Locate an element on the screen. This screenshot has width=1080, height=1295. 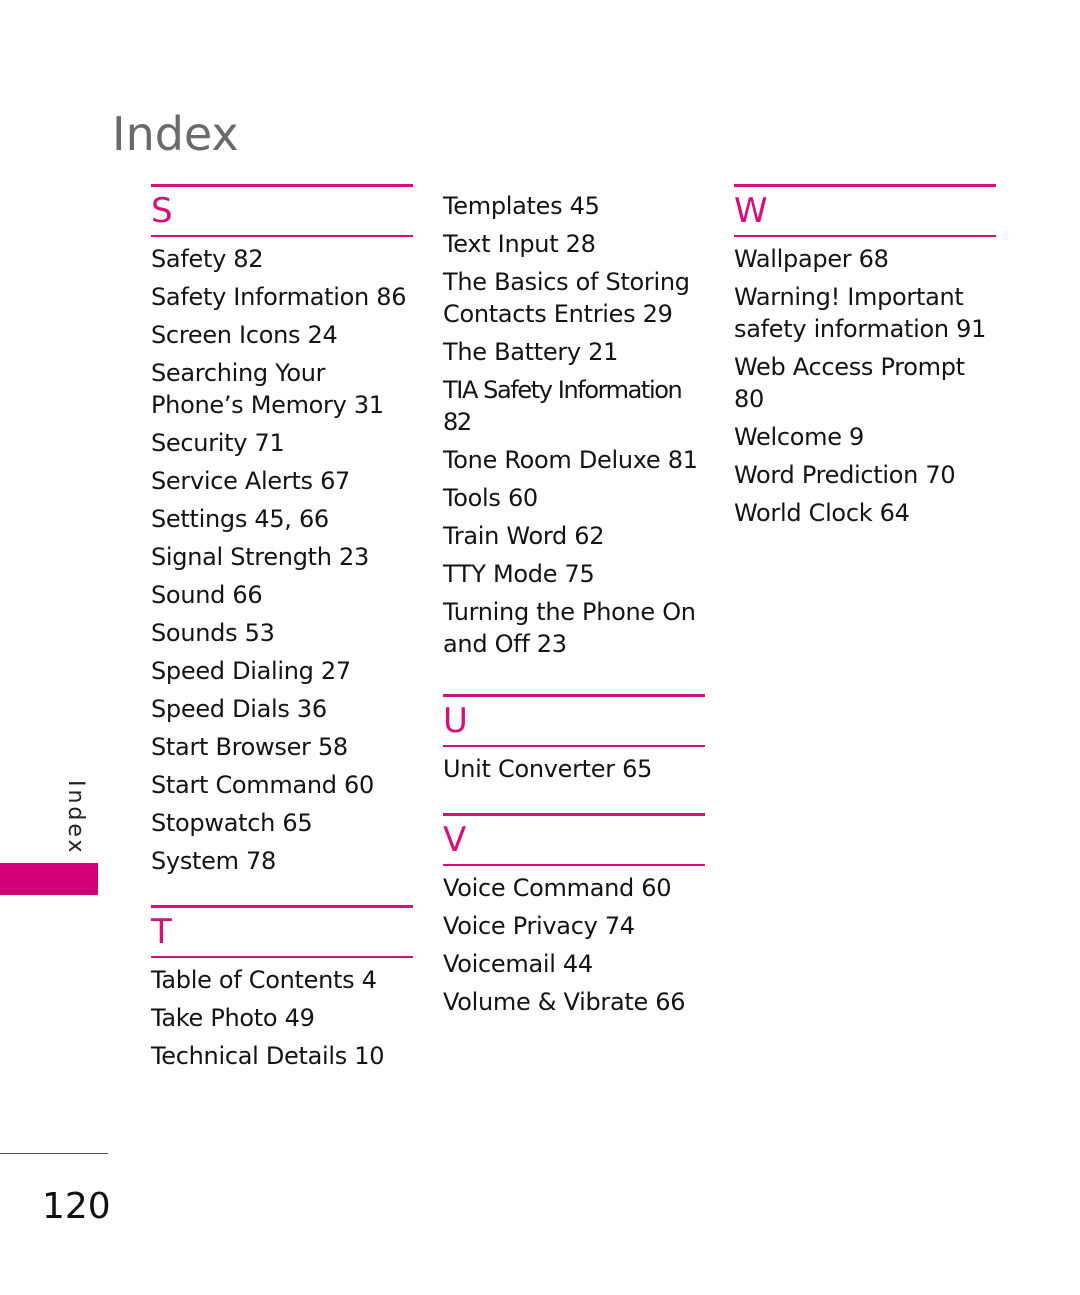
index-entry: Turning the Phone On and Off 23 is located at coordinates (574, 628).